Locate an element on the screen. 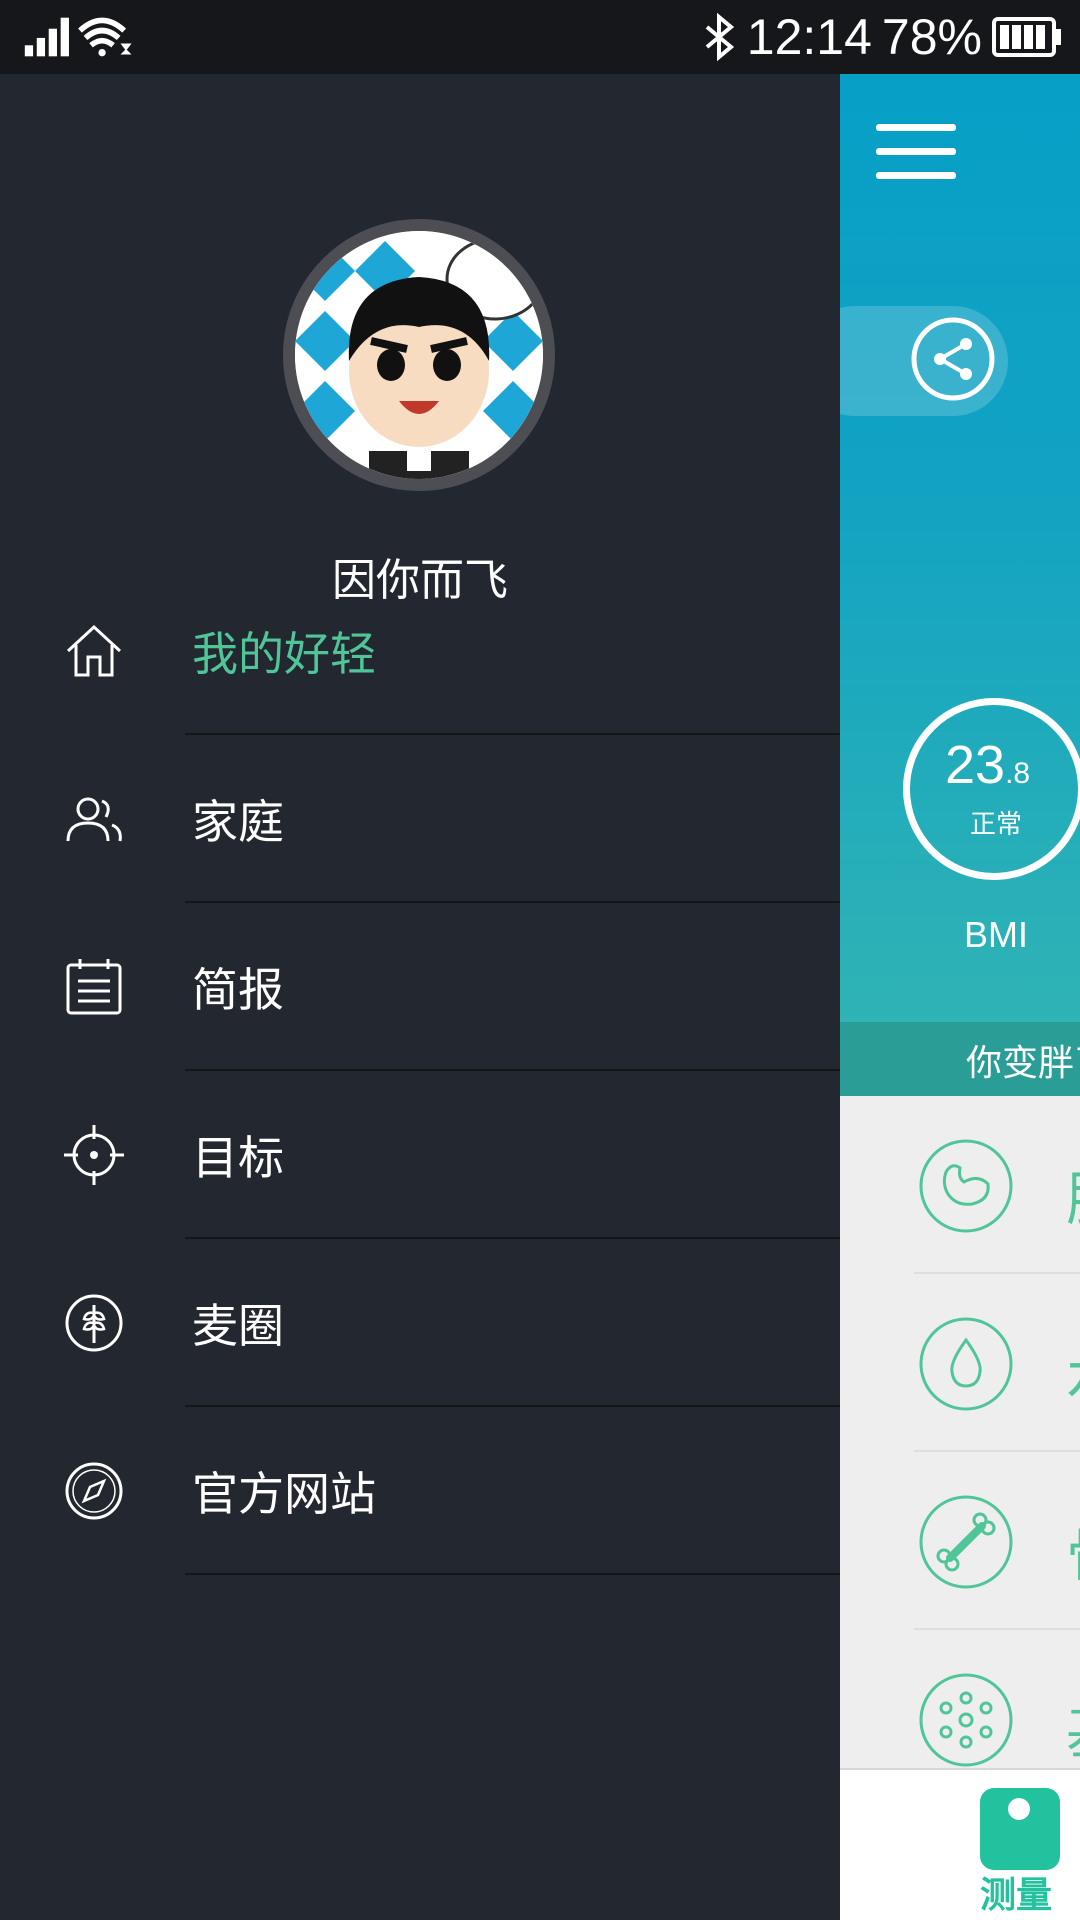  avatar is located at coordinates (419, 355).